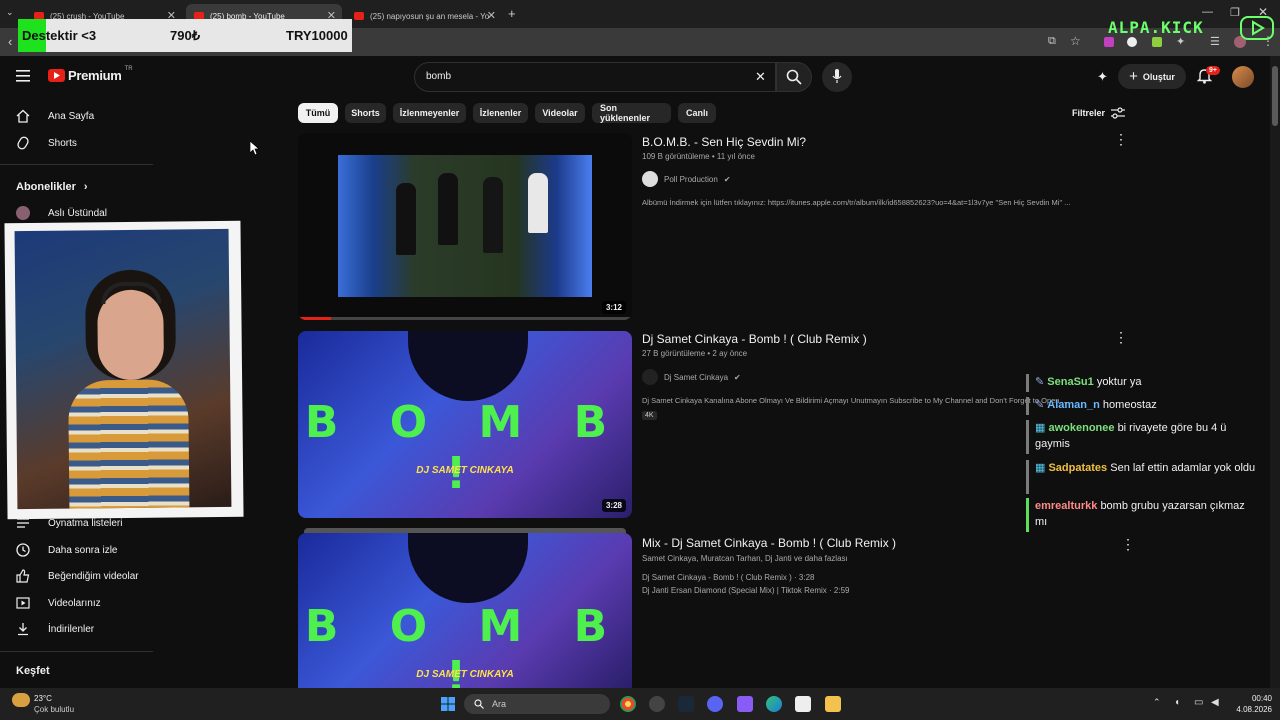  Describe the element at coordinates (10, 12) in the screenshot. I see `tab-list-icon: ⌄` at that location.